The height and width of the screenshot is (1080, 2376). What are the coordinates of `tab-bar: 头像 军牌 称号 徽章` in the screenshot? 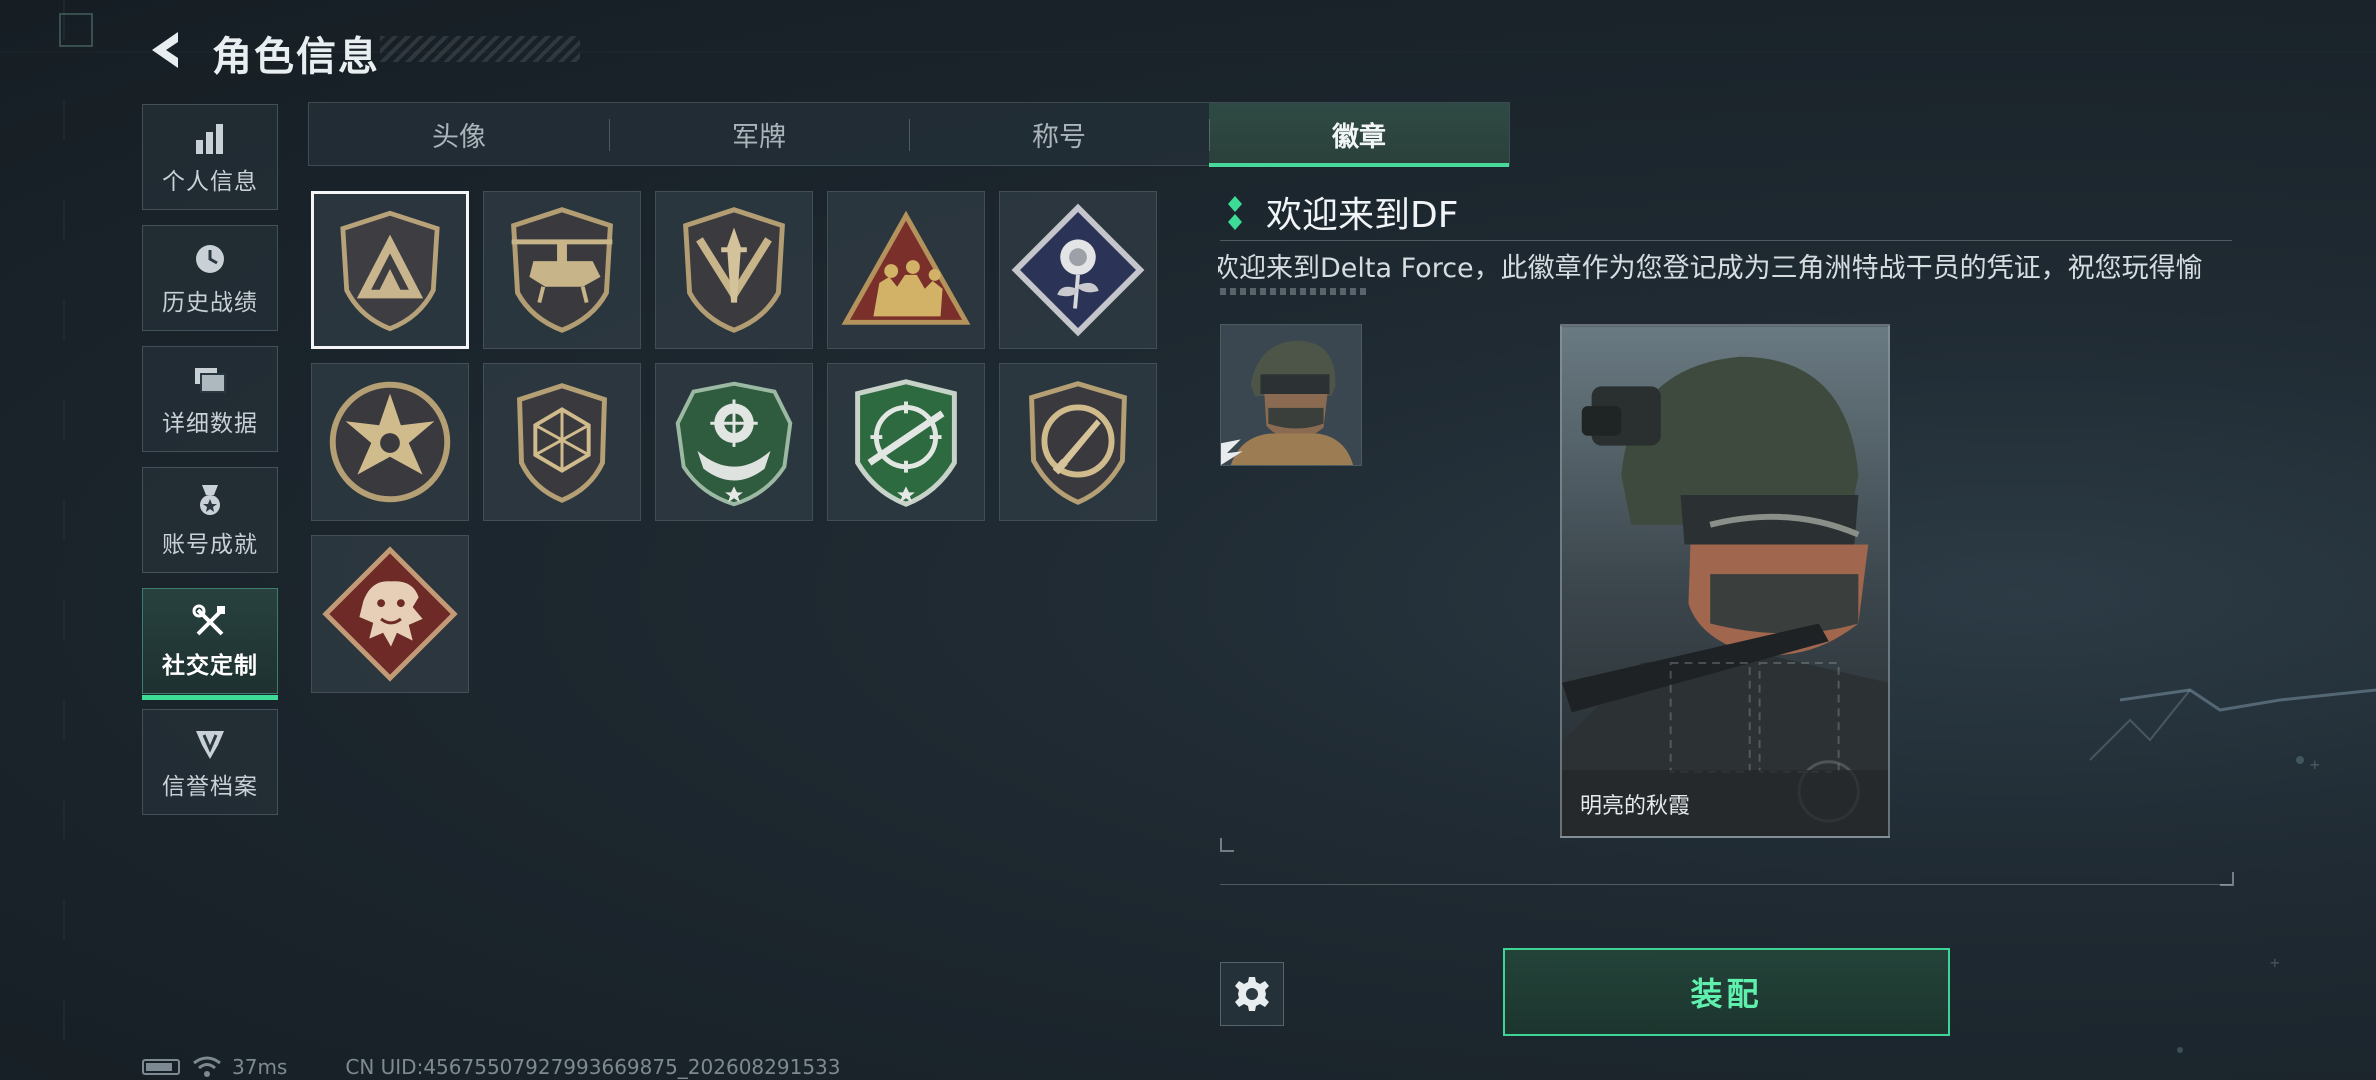 It's located at (909, 134).